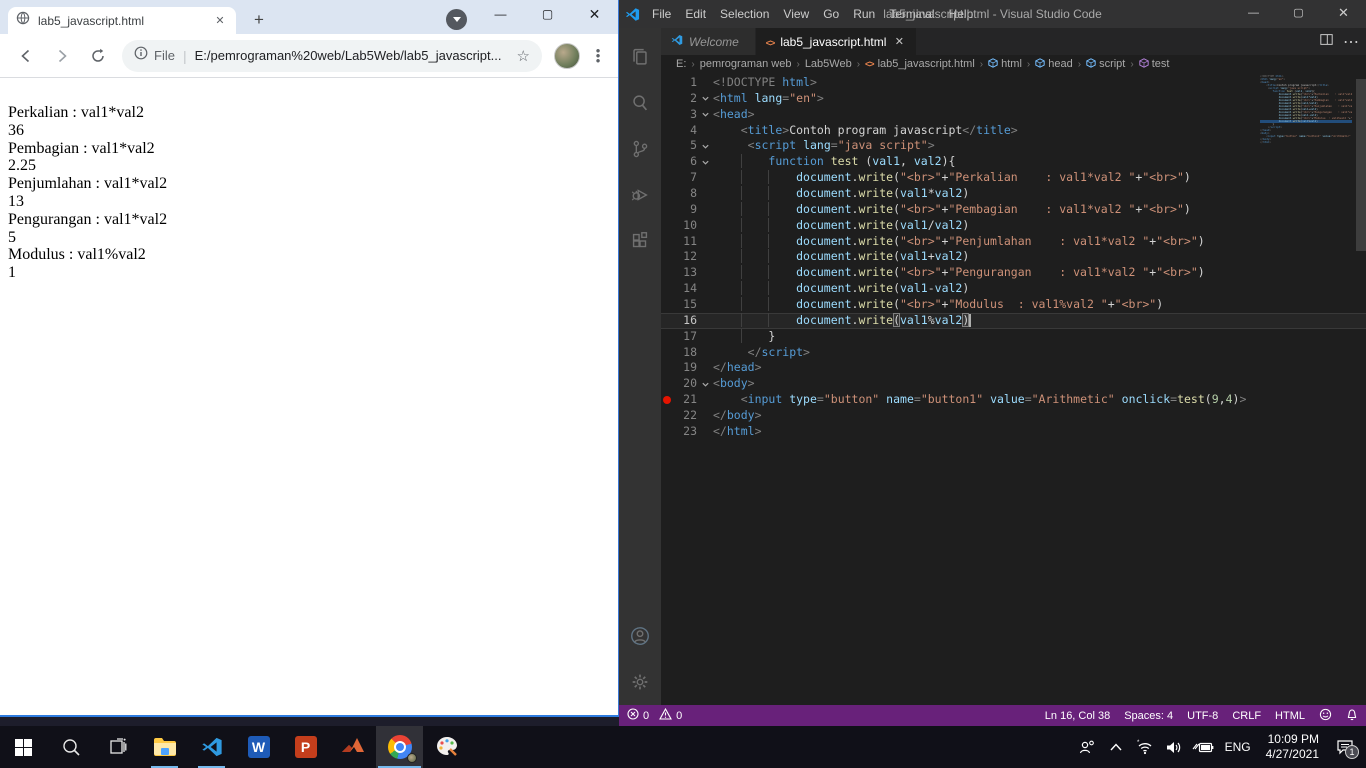 The image size is (1366, 768). Describe the element at coordinates (1013, 162) in the screenshot. I see `code-line: 6 function test (val1, val2){` at that location.